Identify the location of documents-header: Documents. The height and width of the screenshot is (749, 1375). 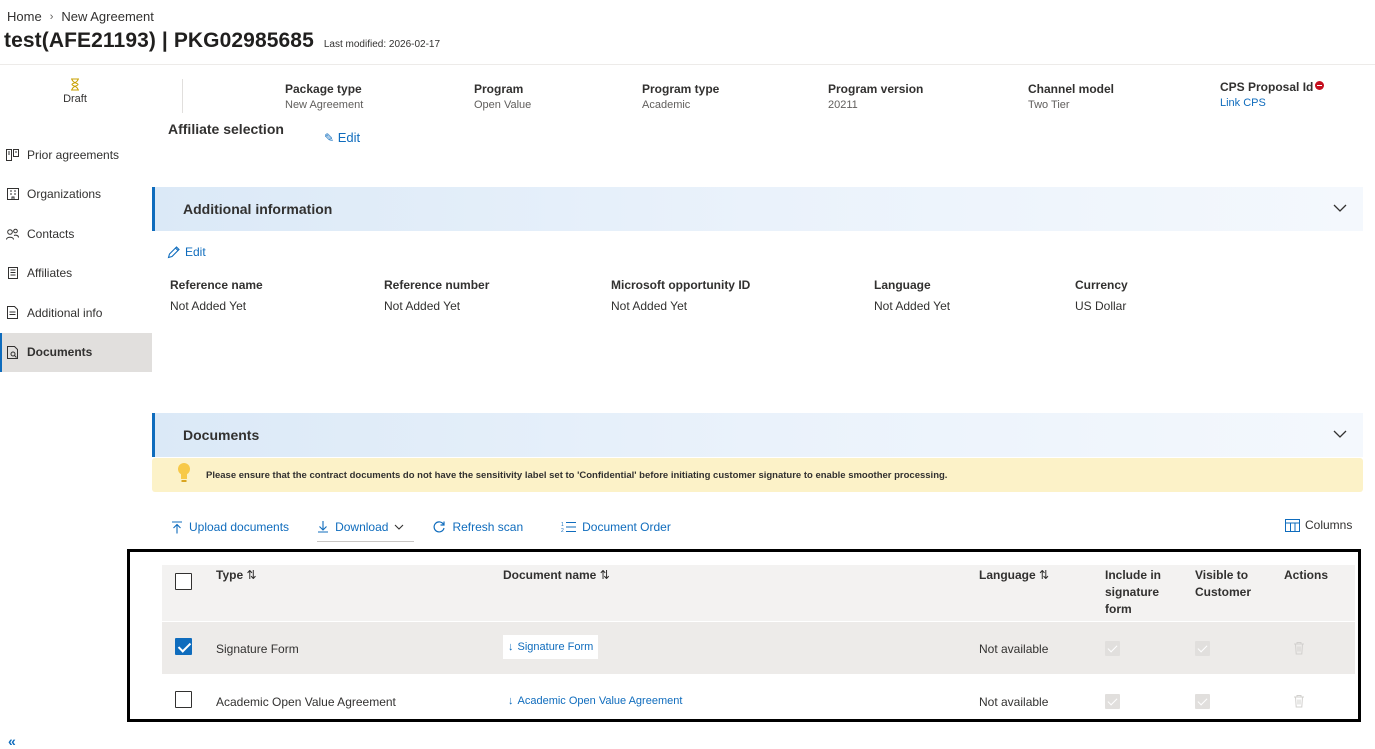
(757, 435).